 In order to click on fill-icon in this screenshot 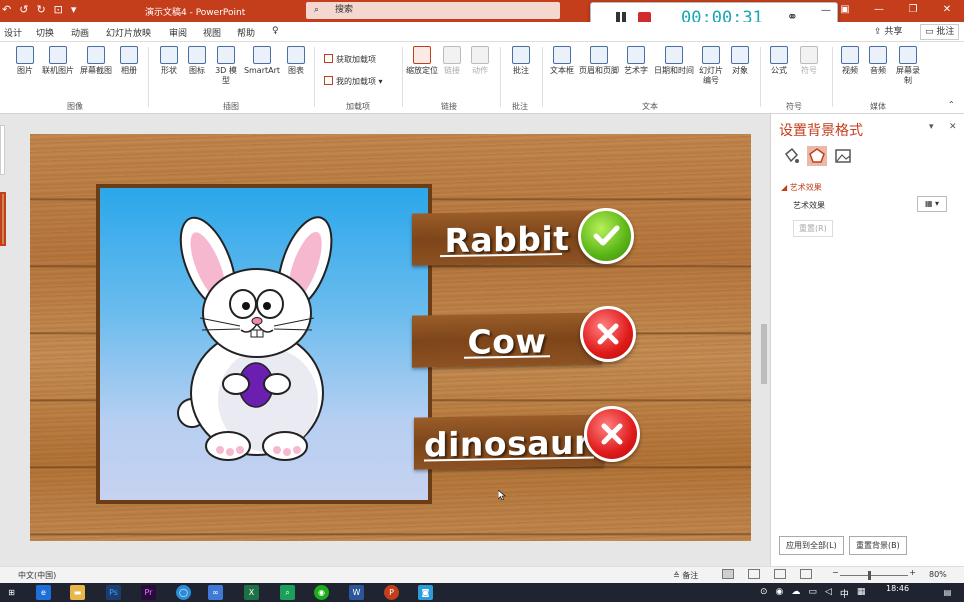, I will do `click(791, 156)`.